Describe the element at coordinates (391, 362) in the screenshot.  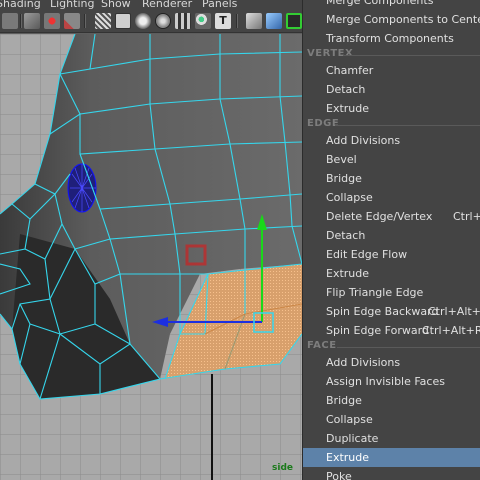
I see `menu-item-face-add-divisions: Add Divisions` at that location.